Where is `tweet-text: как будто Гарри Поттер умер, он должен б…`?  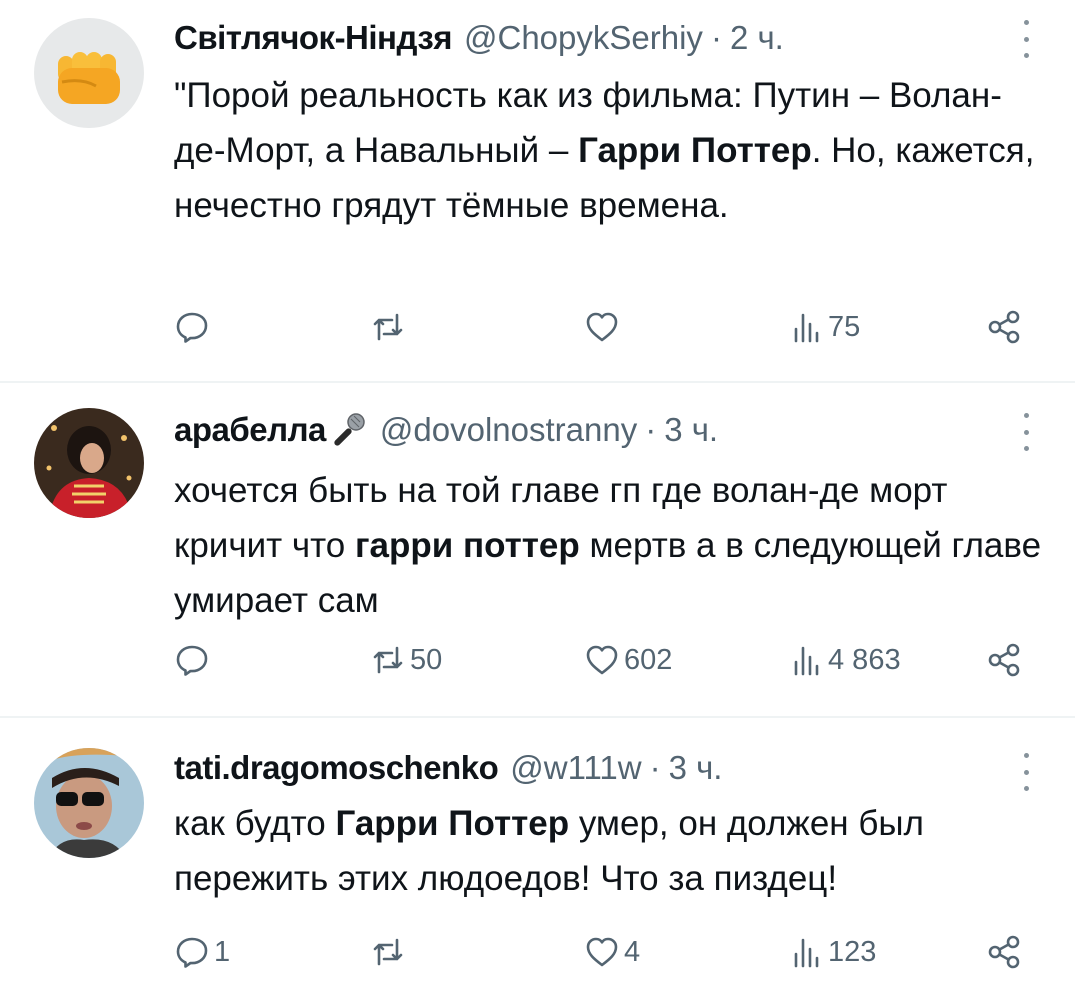 tweet-text: как будто Гарри Поттер умер, он должен б… is located at coordinates (609, 851).